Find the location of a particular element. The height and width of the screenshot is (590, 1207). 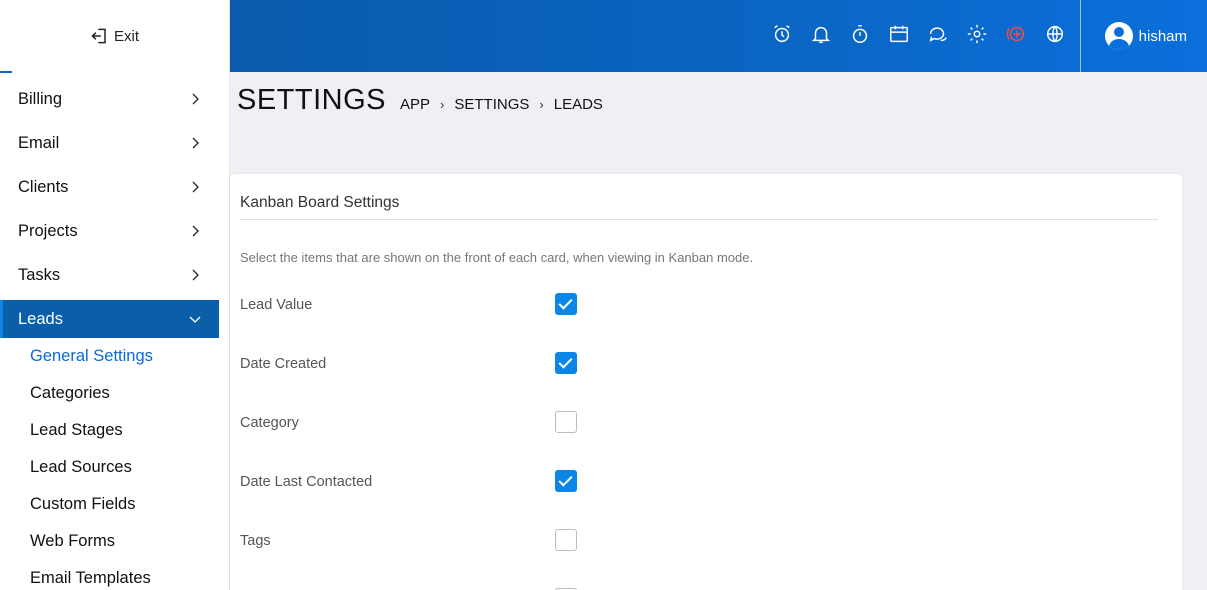

exit-accent is located at coordinates (6, 72).